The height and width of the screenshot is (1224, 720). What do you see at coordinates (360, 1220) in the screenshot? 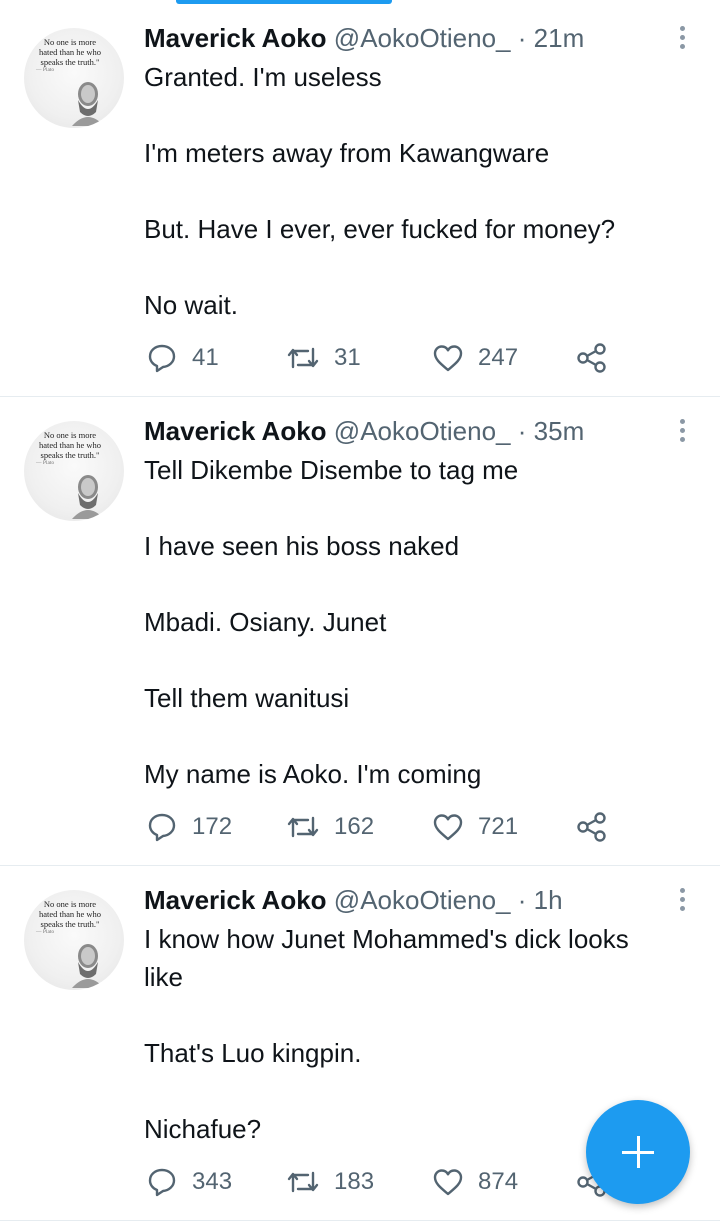
I see `tweet-divider` at bounding box center [360, 1220].